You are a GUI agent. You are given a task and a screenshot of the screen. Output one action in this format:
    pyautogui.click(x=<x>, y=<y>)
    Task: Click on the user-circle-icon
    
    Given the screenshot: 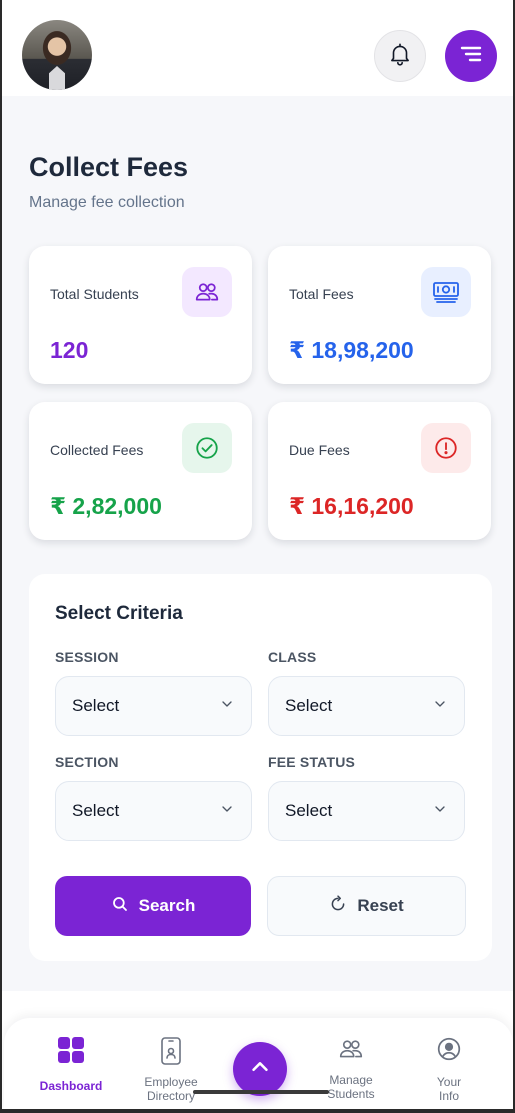 What is the action you would take?
    pyautogui.click(x=449, y=1051)
    